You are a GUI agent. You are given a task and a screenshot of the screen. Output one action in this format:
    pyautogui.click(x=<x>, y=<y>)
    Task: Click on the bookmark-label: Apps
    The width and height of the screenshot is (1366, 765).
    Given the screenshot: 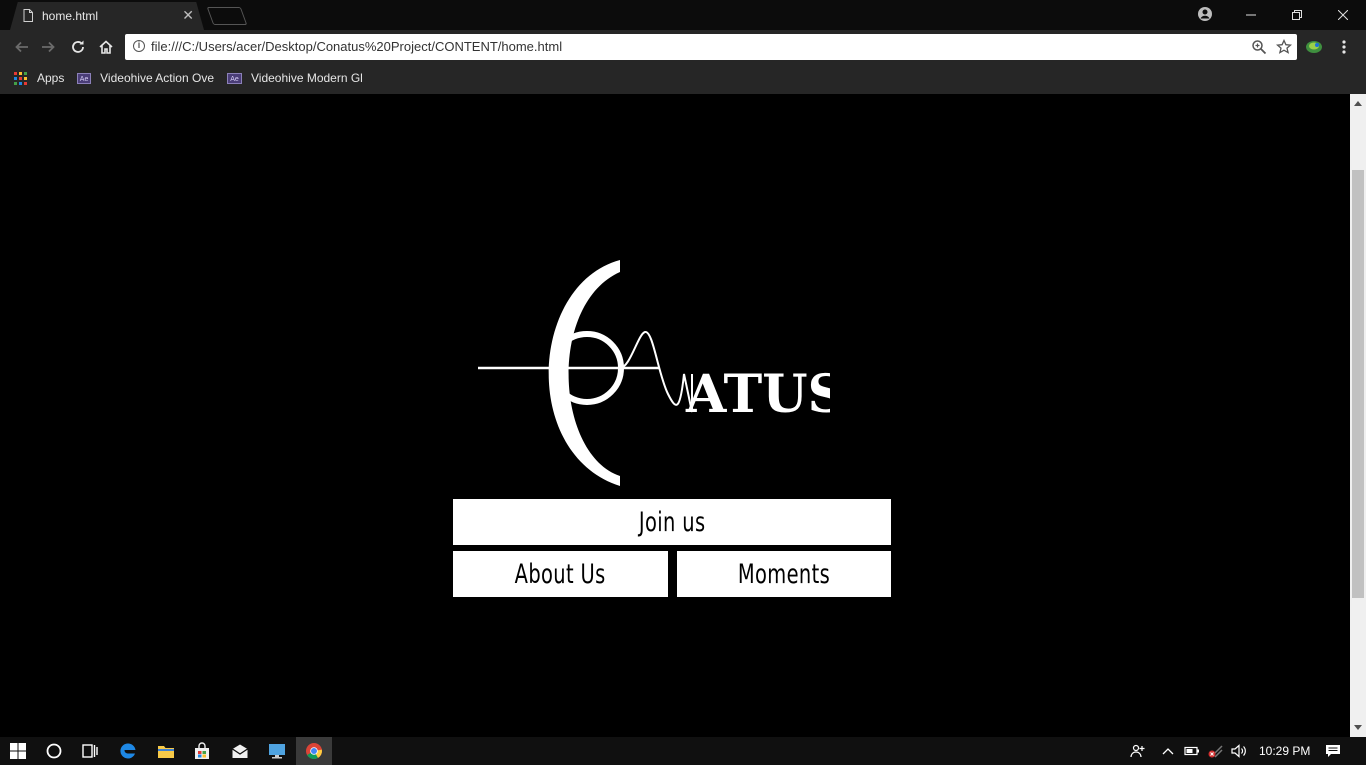 What is the action you would take?
    pyautogui.click(x=51, y=78)
    